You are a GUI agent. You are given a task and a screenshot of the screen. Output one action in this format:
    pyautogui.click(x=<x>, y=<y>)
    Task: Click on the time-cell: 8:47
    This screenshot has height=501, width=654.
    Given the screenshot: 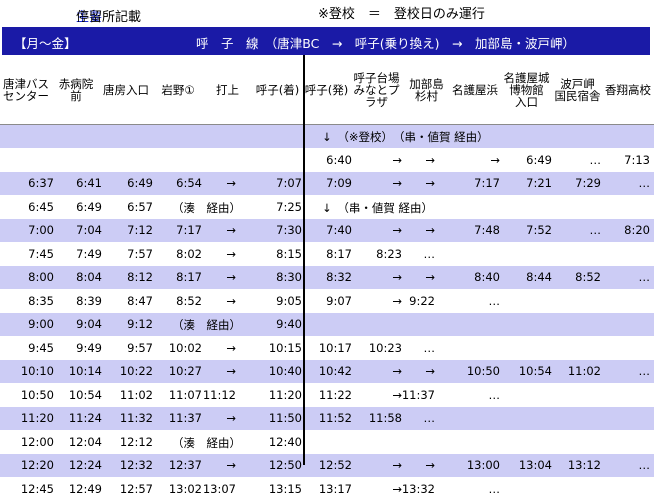 What is the action you would take?
    pyautogui.click(x=140, y=300)
    